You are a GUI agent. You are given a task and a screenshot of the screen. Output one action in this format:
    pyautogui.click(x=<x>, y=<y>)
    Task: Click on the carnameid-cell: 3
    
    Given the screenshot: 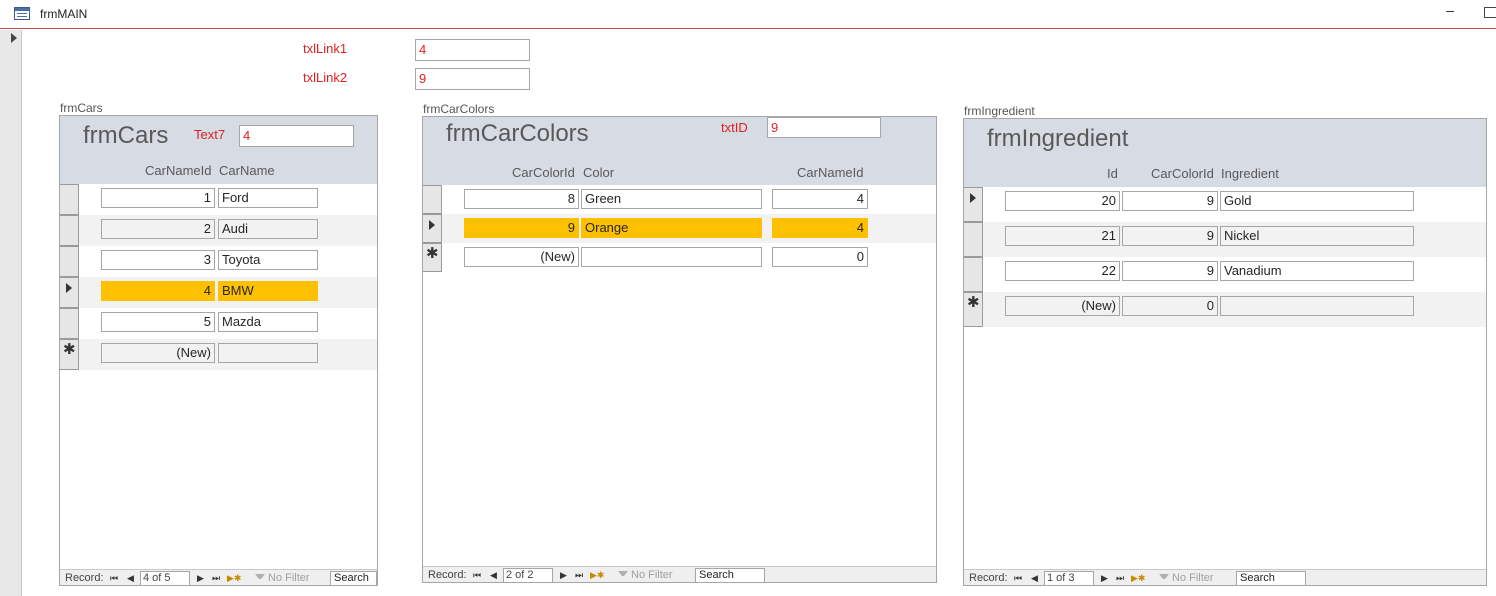 What is the action you would take?
    pyautogui.click(x=158, y=260)
    